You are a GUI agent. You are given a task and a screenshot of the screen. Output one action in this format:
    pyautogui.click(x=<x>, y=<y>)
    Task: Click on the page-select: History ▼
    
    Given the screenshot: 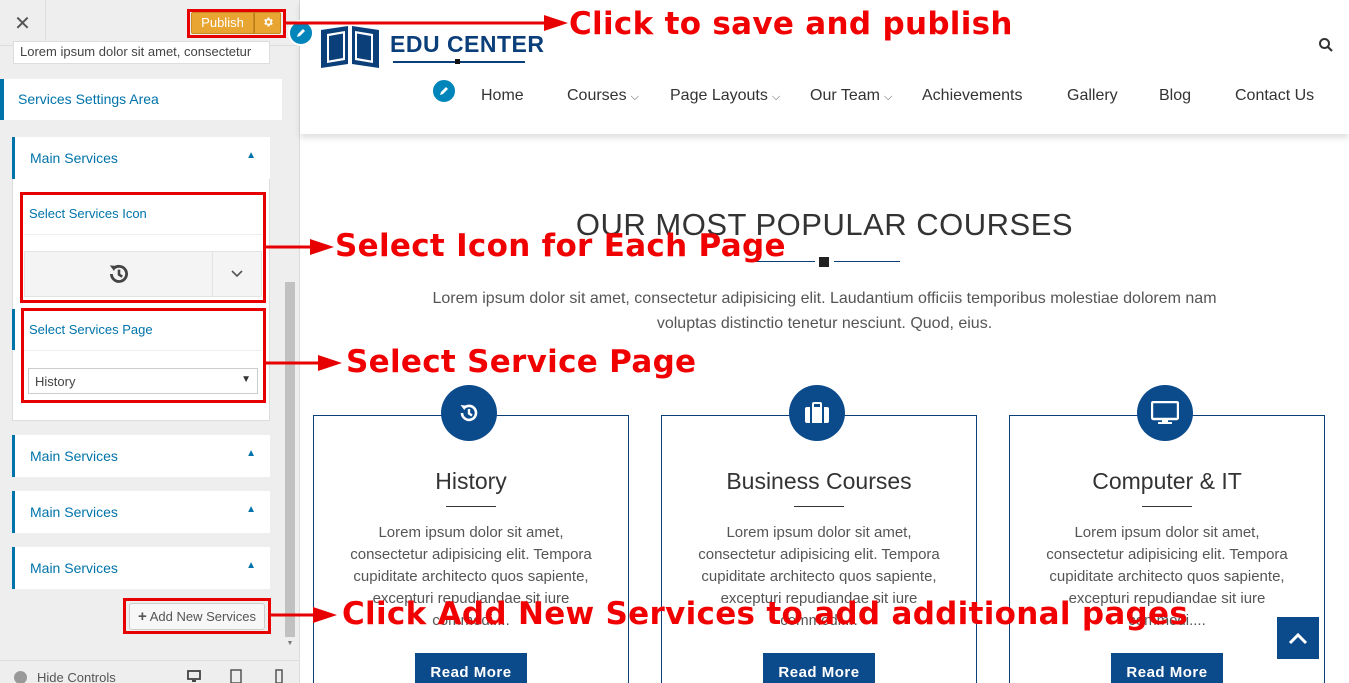 What is the action you would take?
    pyautogui.click(x=143, y=381)
    